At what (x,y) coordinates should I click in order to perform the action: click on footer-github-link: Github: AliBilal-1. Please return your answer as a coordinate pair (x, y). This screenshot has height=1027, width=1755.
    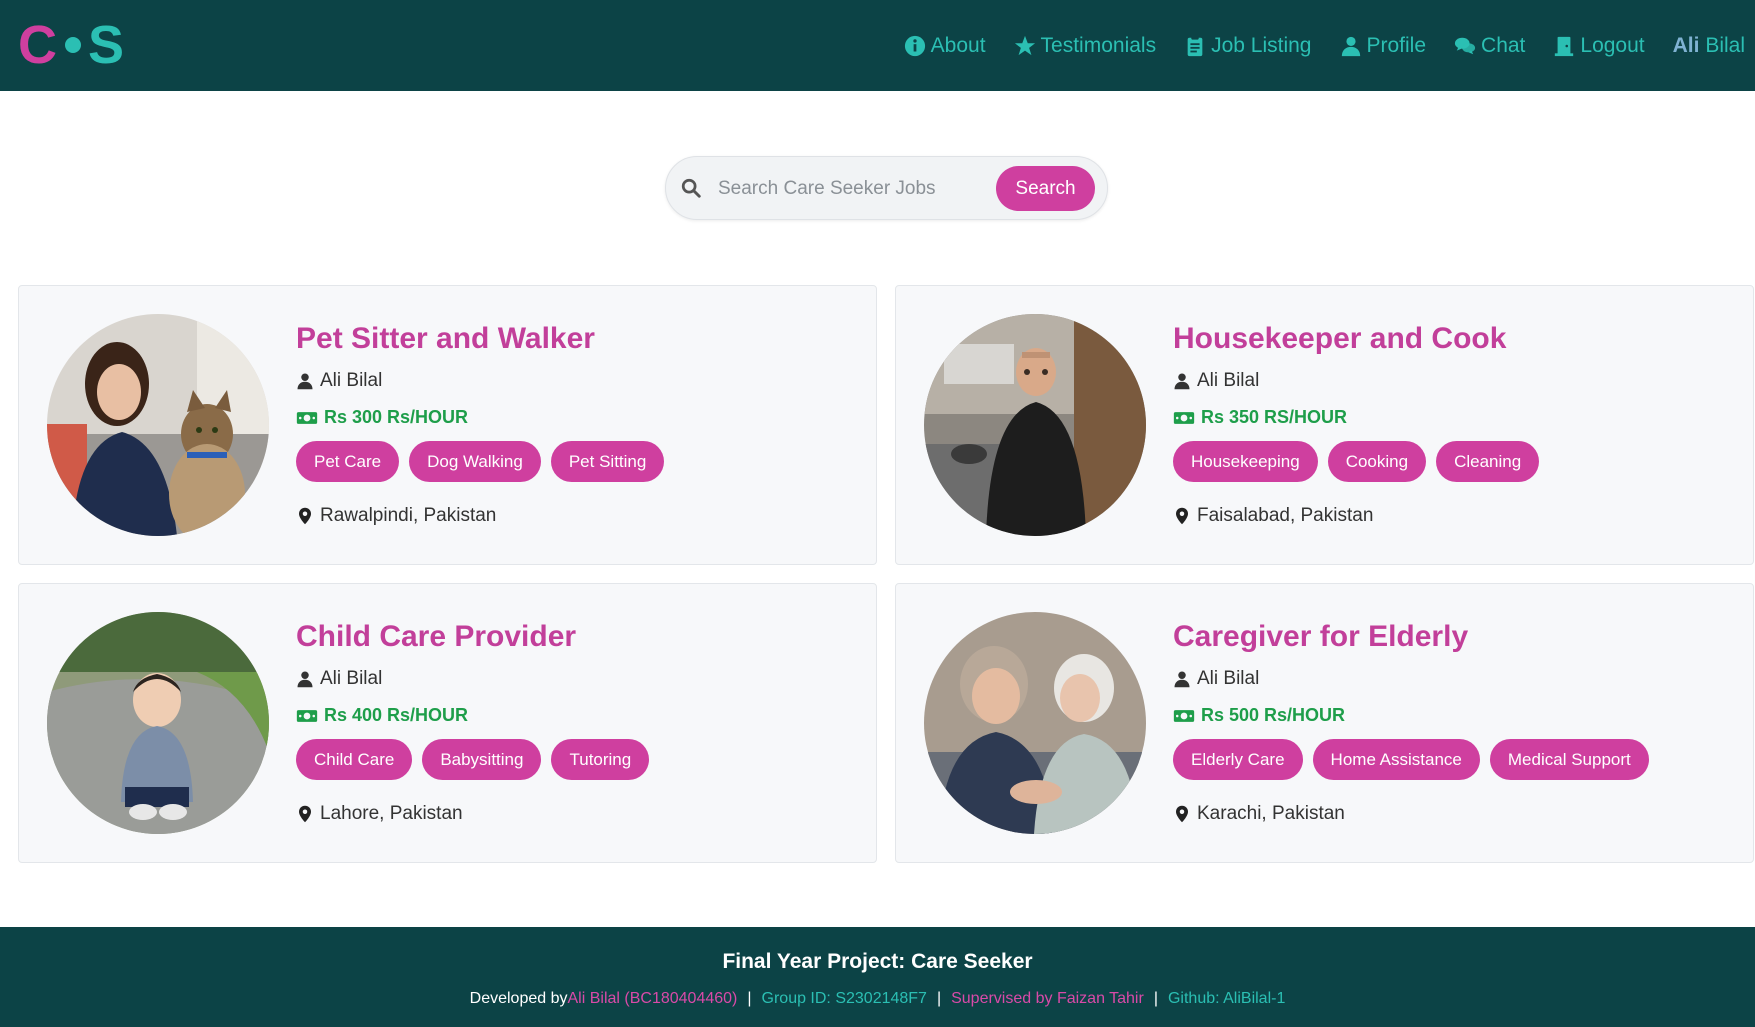
    Looking at the image, I should click on (1226, 999).